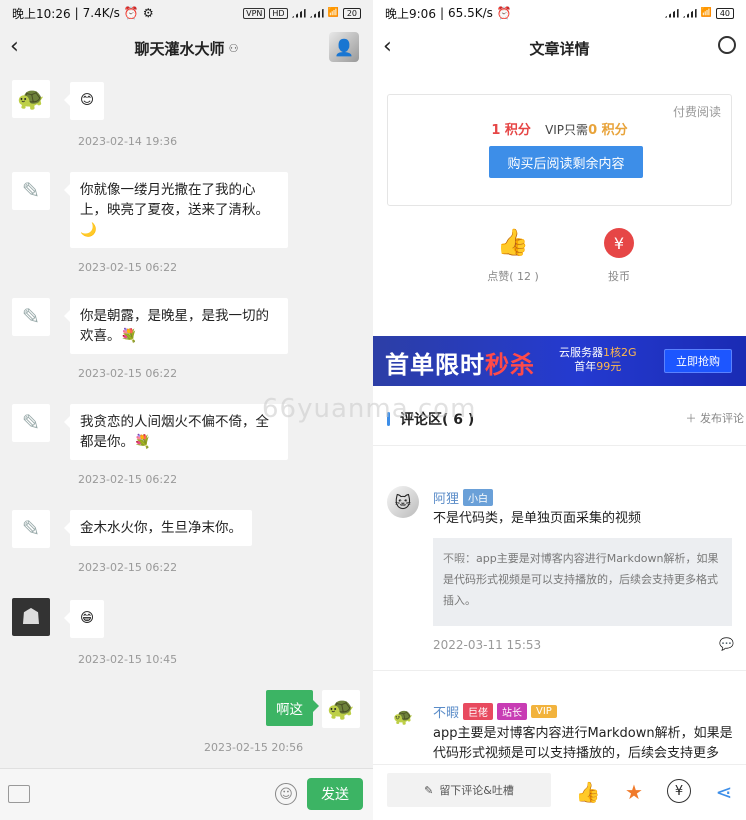  Describe the element at coordinates (724, 13) in the screenshot. I see `battery-icon: 40` at that location.